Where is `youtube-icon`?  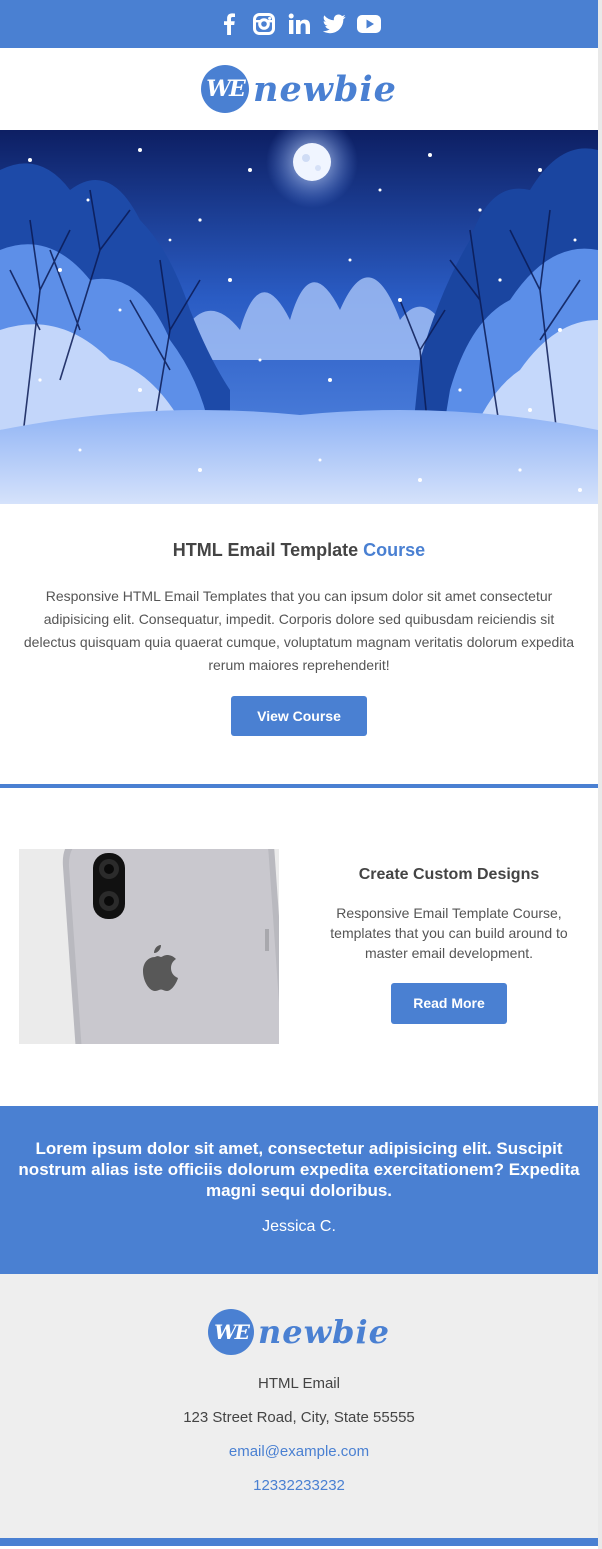 youtube-icon is located at coordinates (369, 24).